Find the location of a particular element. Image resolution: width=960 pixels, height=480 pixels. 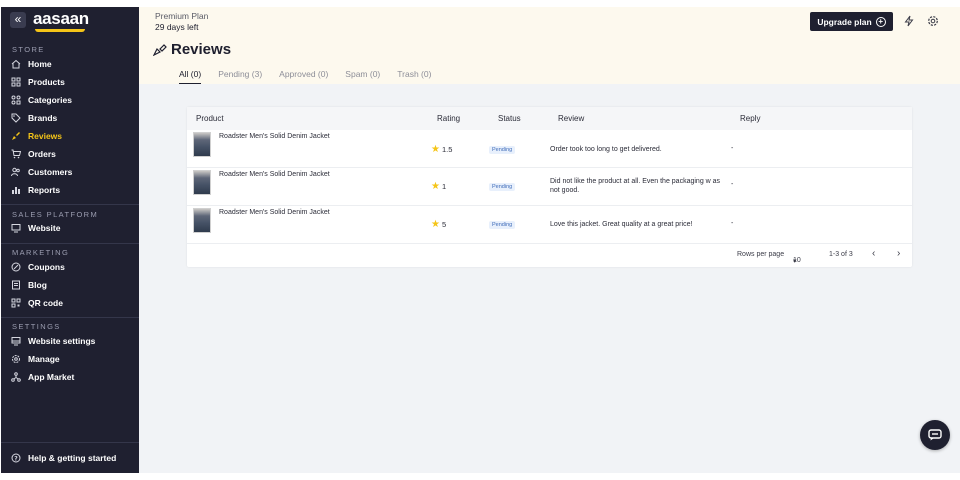

tab-pending: Pending (3) is located at coordinates (240, 77).